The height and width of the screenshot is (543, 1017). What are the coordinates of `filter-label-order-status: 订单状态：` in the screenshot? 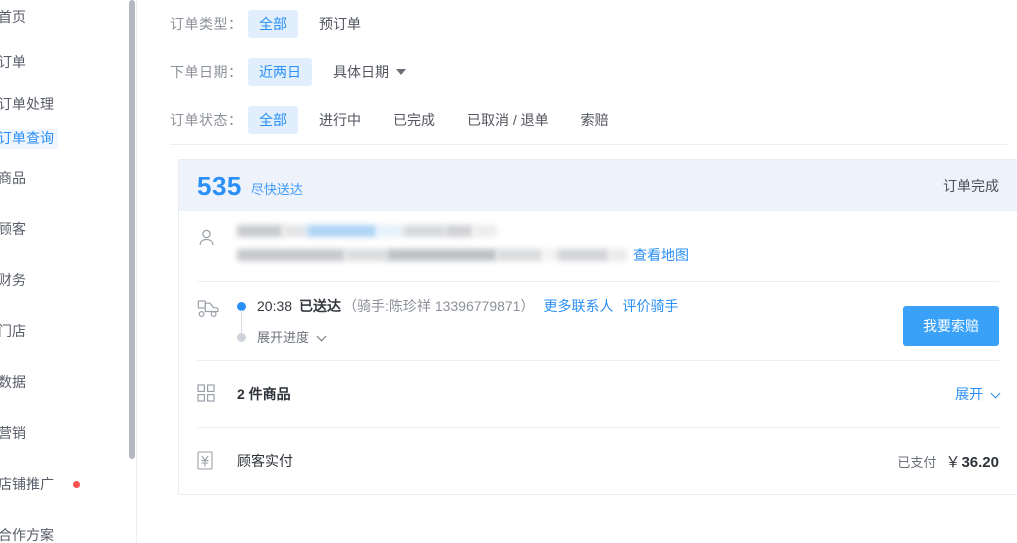 It's located at (206, 120).